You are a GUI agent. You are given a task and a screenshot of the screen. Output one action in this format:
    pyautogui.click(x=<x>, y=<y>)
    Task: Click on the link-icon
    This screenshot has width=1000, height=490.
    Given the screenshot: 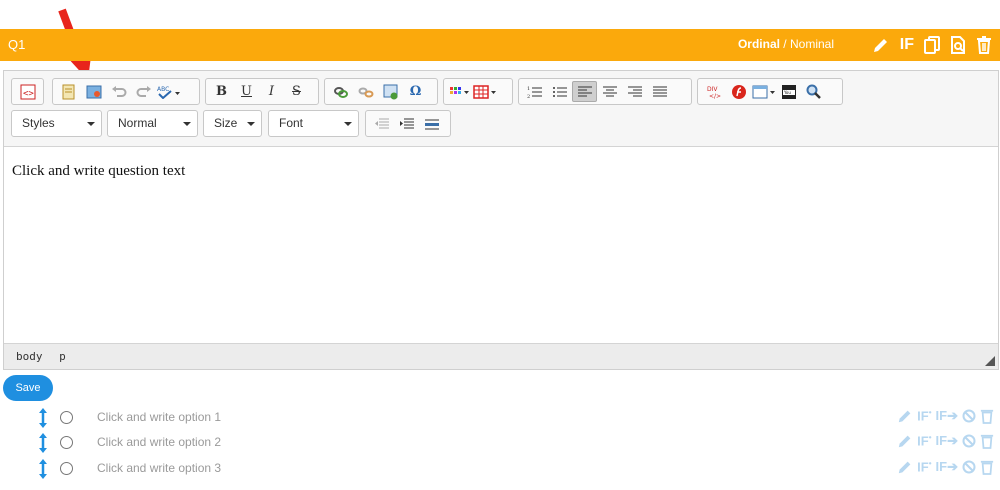 What is the action you would take?
    pyautogui.click(x=340, y=91)
    